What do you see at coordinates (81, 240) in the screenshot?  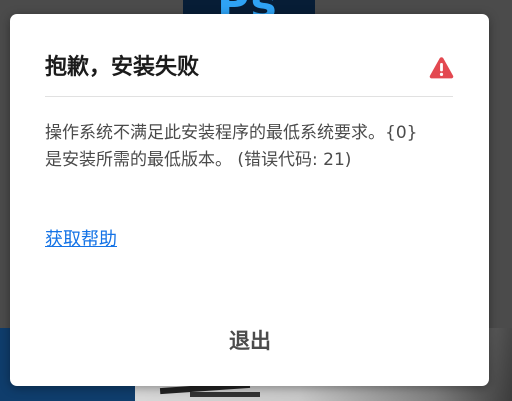 I see `get-help-link: 获取帮助` at bounding box center [81, 240].